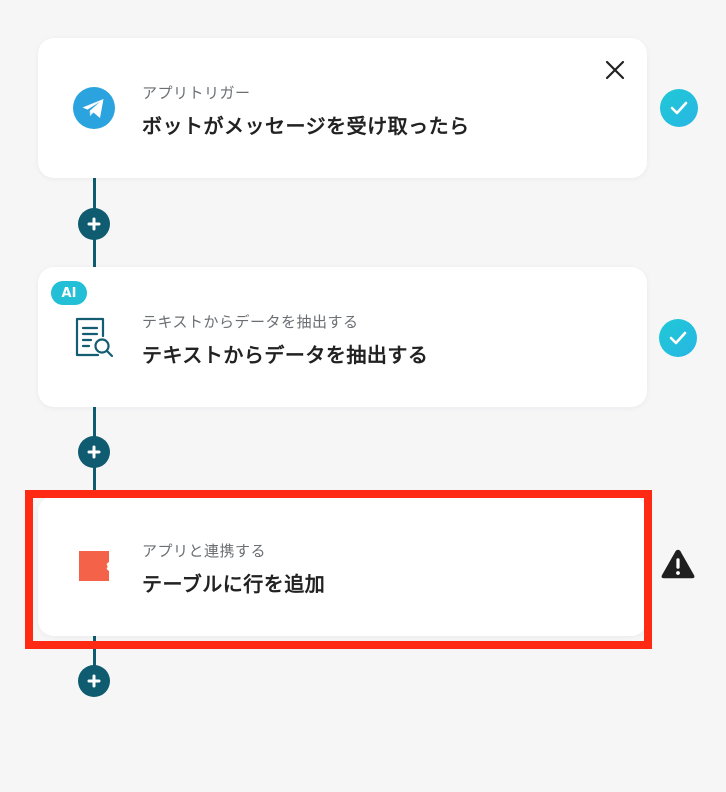  I want to click on telegram-icon, so click(94, 108).